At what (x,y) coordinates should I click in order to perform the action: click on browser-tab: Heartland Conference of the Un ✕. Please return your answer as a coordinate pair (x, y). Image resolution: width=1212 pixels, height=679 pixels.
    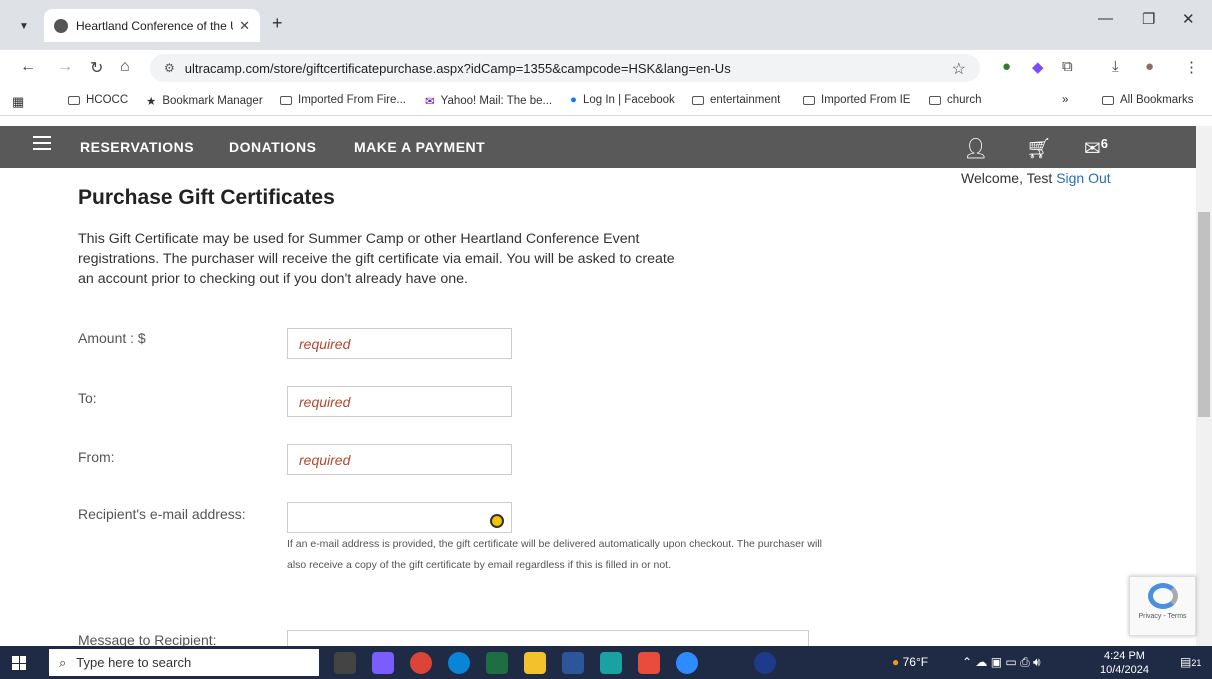
    Looking at the image, I should click on (152, 25).